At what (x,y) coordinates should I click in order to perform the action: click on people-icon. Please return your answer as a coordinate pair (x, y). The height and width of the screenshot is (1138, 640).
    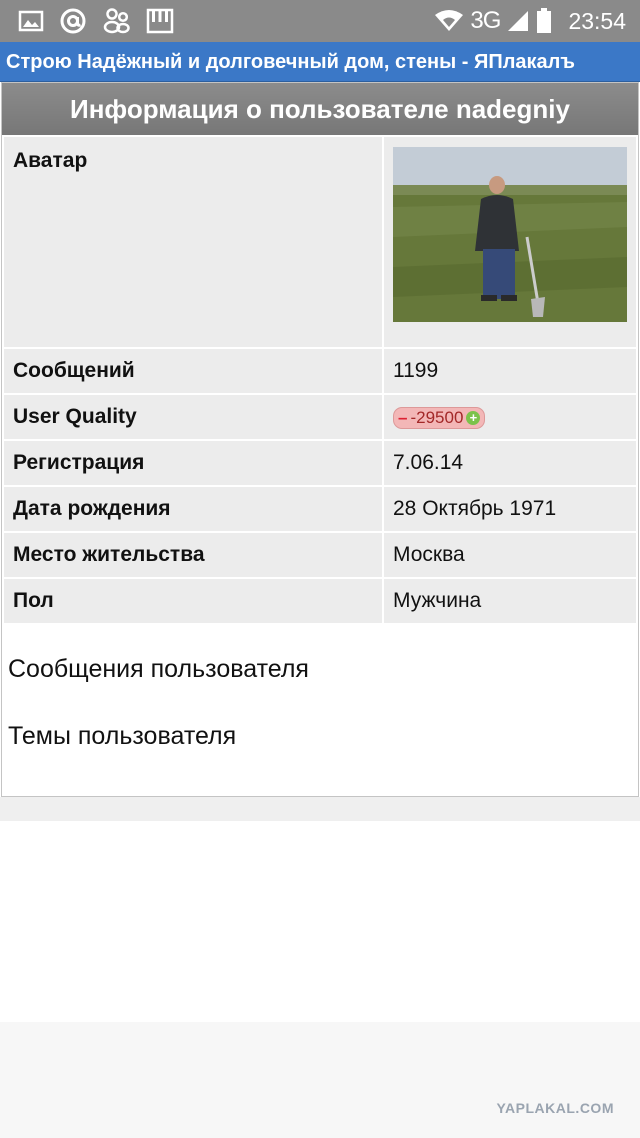
    Looking at the image, I should click on (116, 21).